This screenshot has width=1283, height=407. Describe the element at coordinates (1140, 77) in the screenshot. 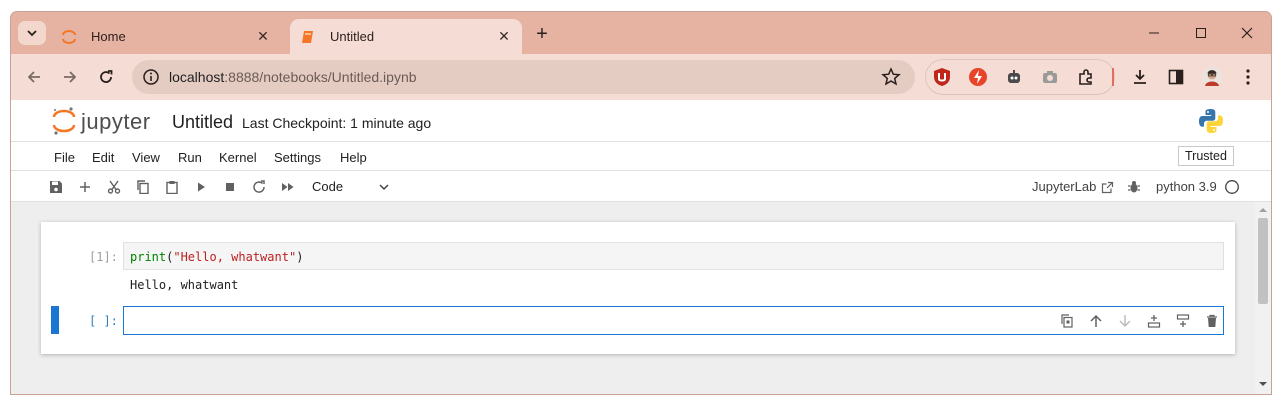

I see `download-icon` at that location.